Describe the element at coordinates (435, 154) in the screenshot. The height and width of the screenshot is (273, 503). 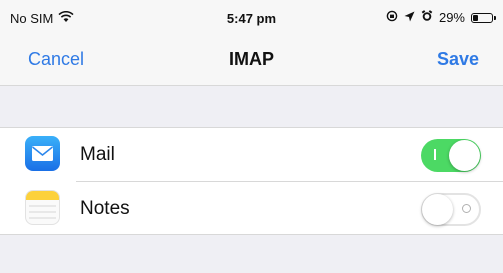
I see `toggle-on-indicator` at that location.